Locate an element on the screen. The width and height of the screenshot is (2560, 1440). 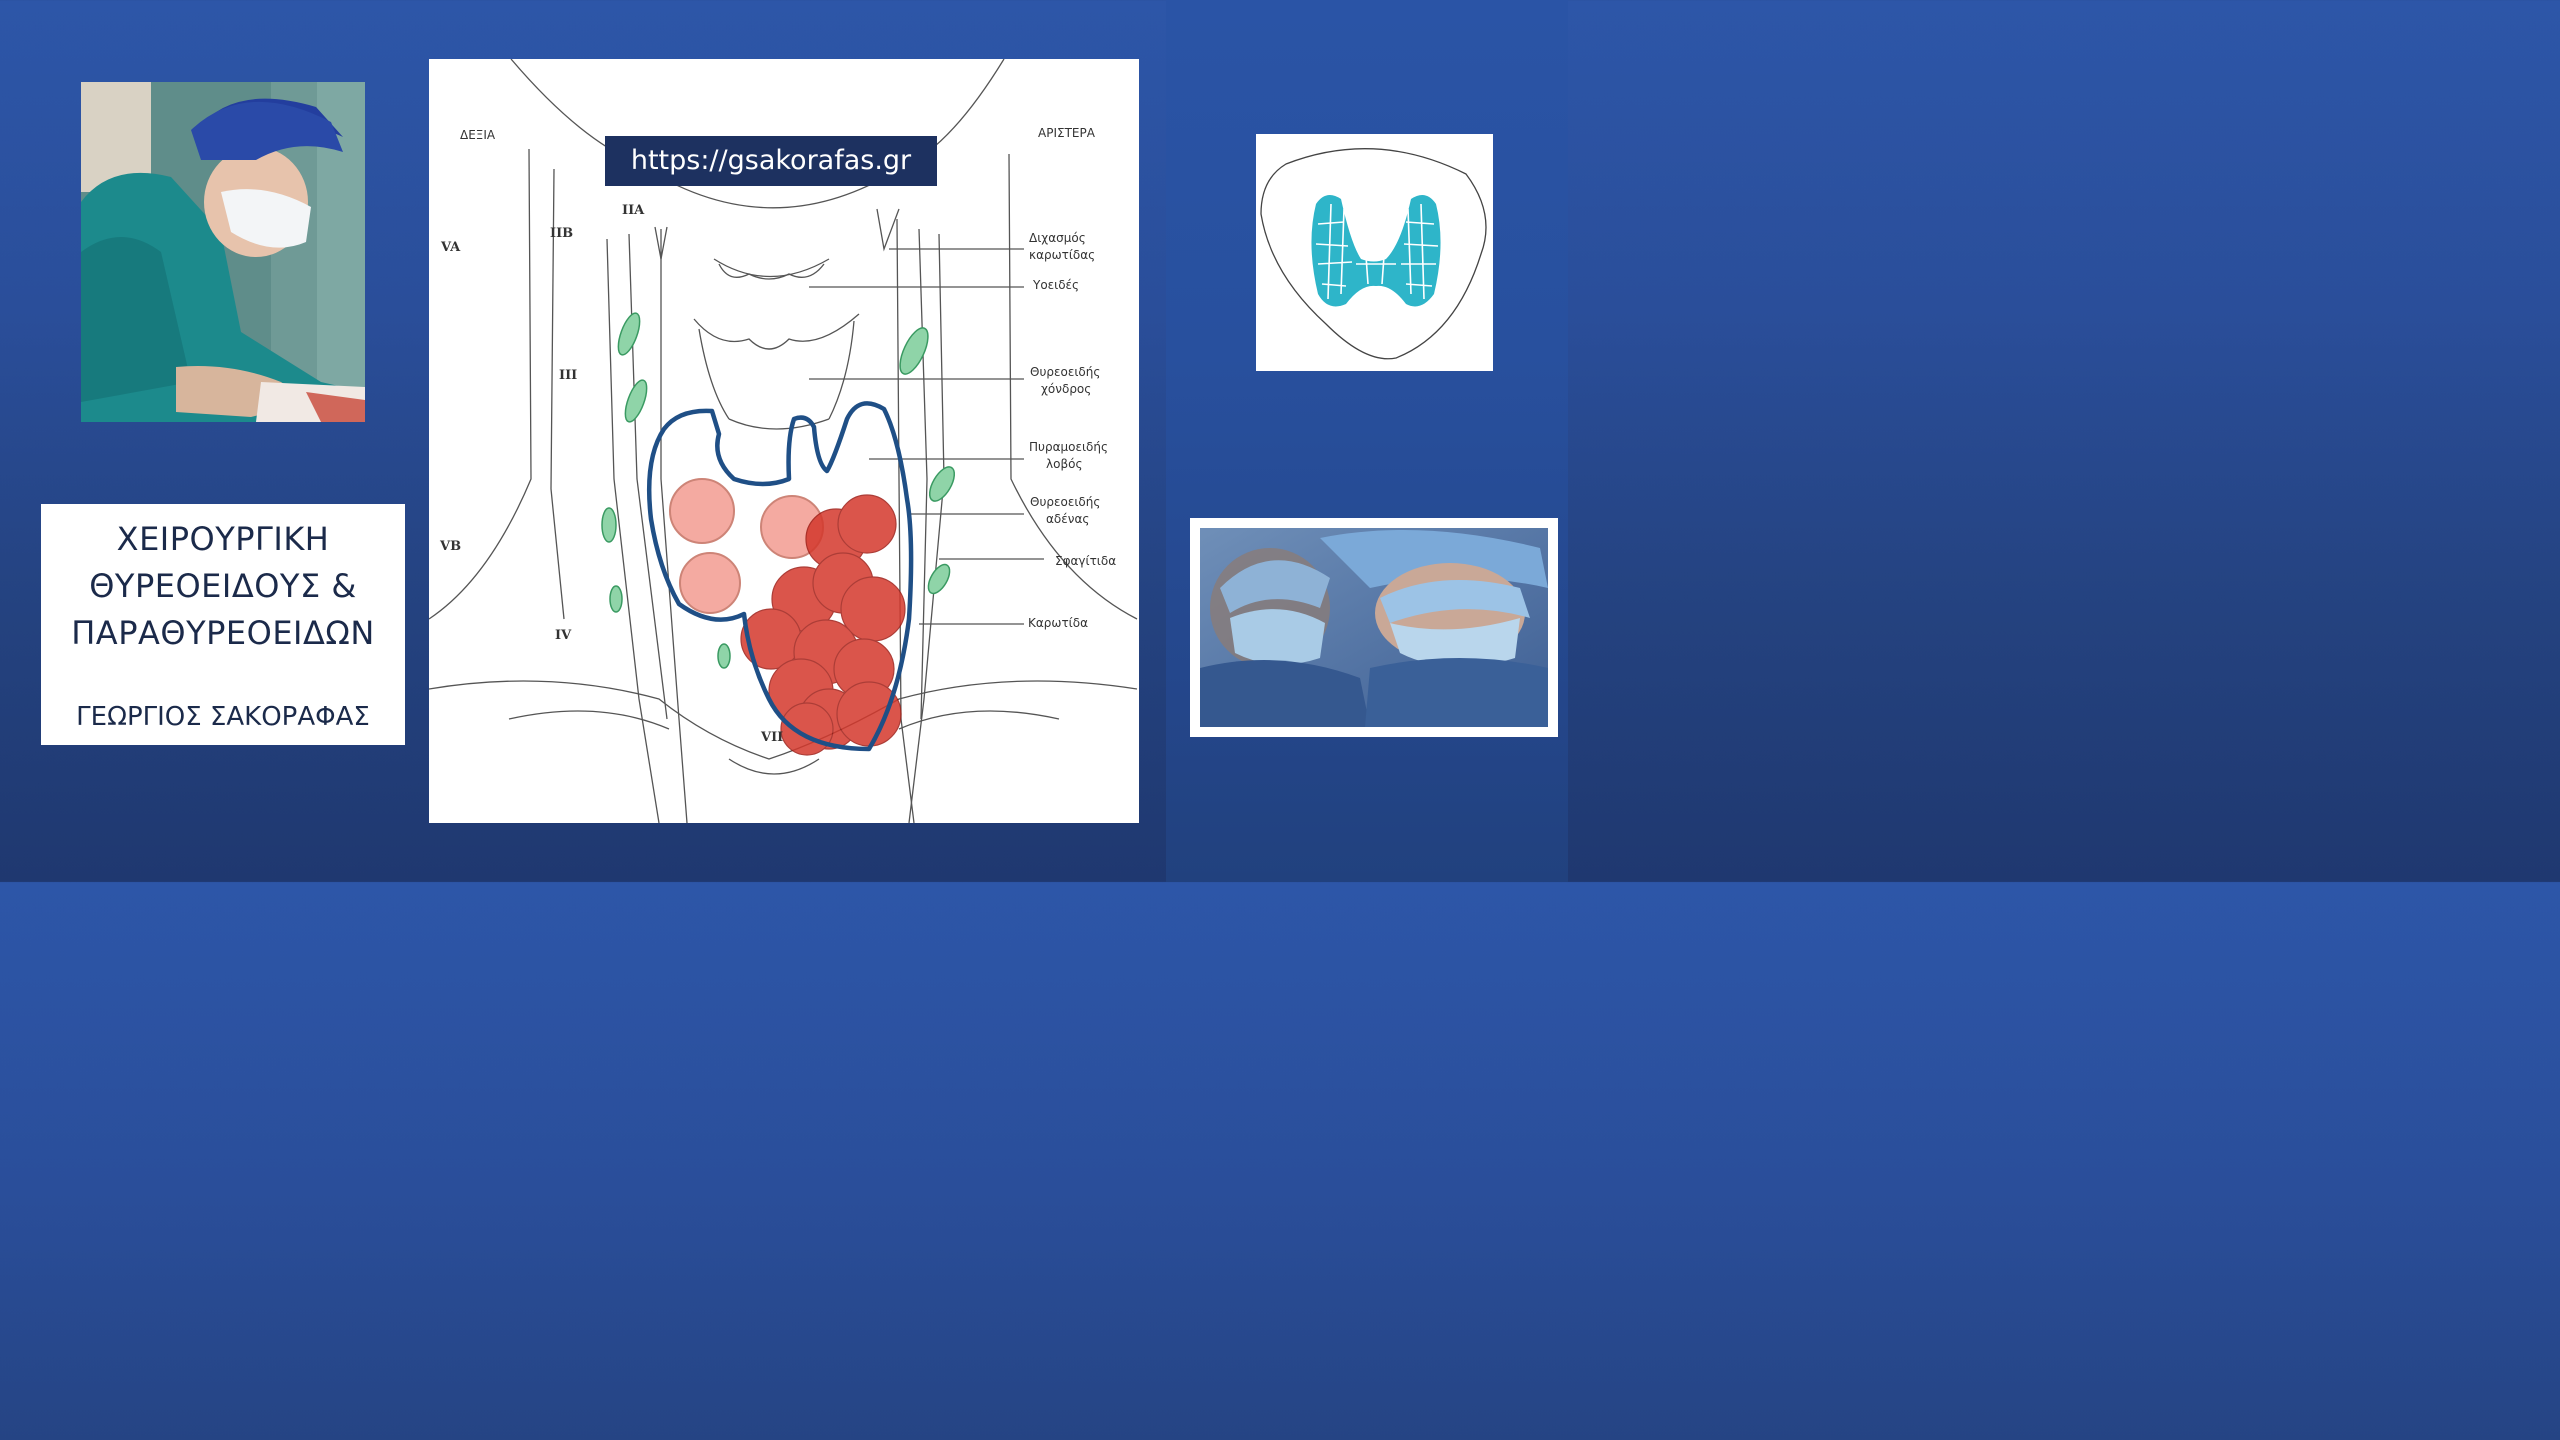
team-photo-frame is located at coordinates (1374, 627).